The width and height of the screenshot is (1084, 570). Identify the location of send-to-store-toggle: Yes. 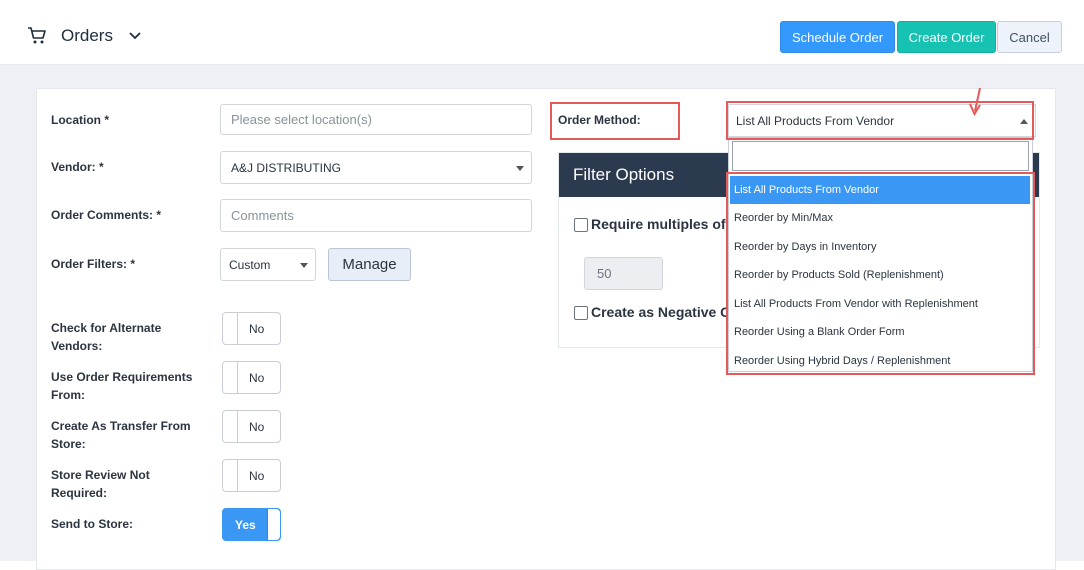
(251, 524).